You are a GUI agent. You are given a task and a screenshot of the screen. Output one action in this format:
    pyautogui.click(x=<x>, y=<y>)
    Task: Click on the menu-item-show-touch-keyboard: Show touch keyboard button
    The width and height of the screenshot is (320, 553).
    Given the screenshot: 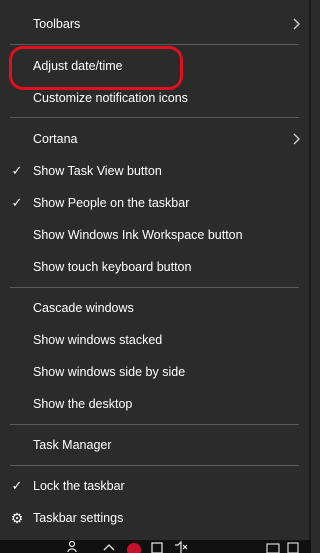 What is the action you would take?
    pyautogui.click(x=154, y=267)
    